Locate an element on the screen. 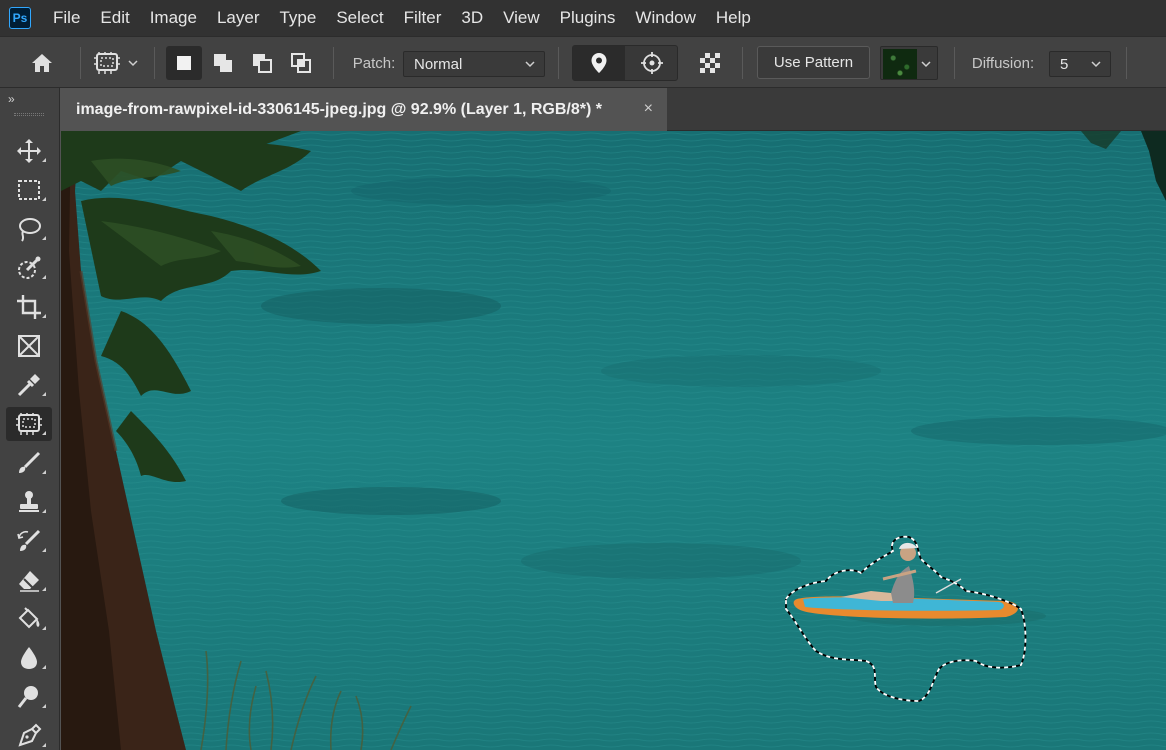  panel-grip is located at coordinates (29, 114).